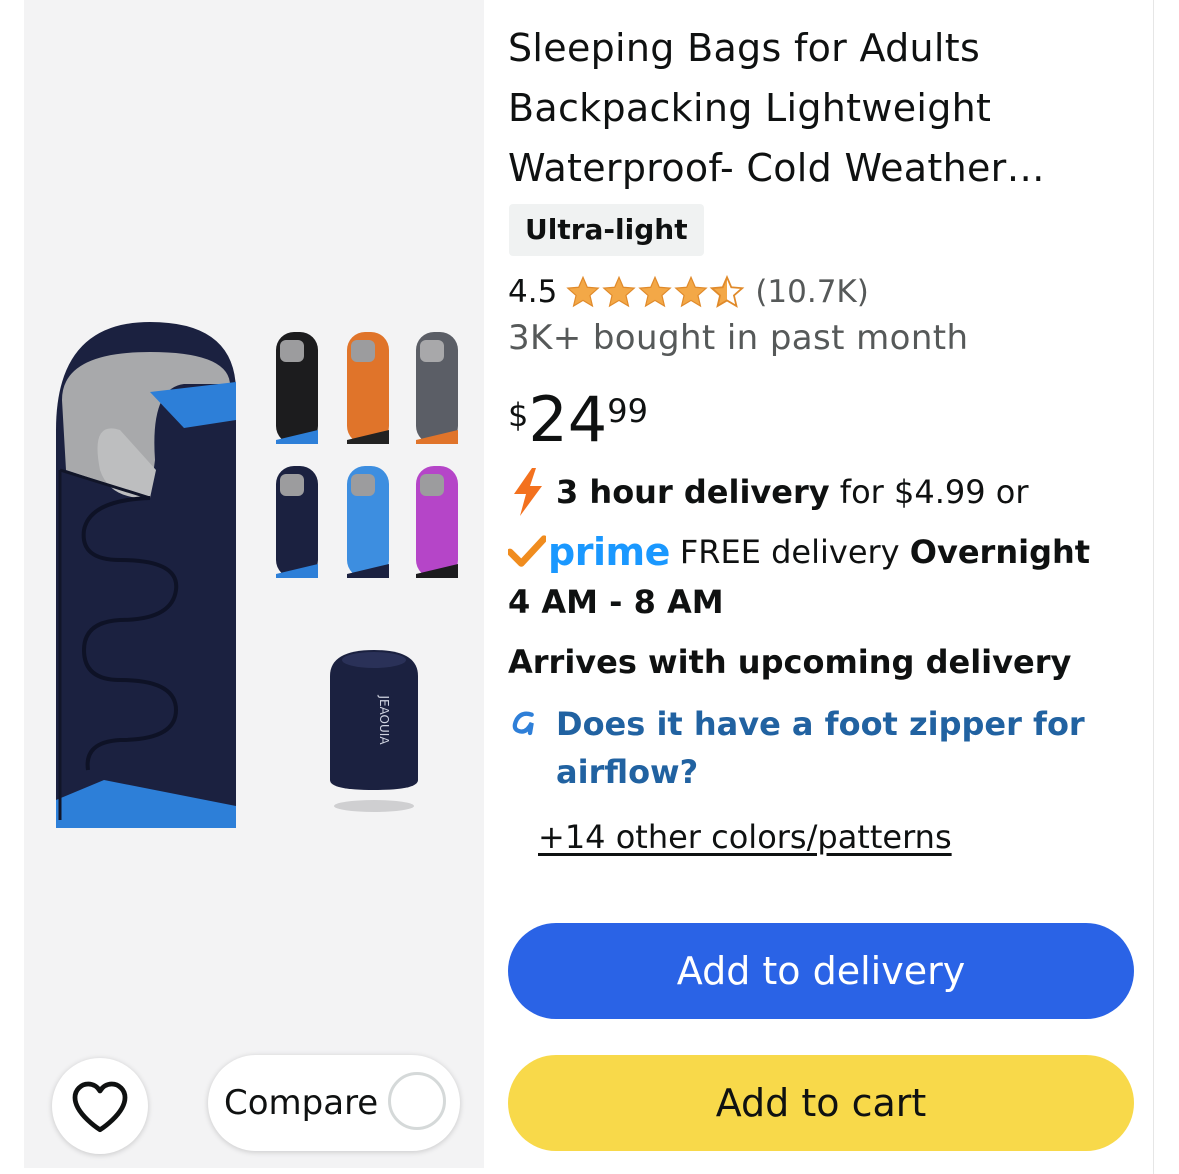 The image size is (1179, 1174). Describe the element at coordinates (929, 492) in the screenshot. I see `fast-delivery-price: for $4.99 or` at that location.